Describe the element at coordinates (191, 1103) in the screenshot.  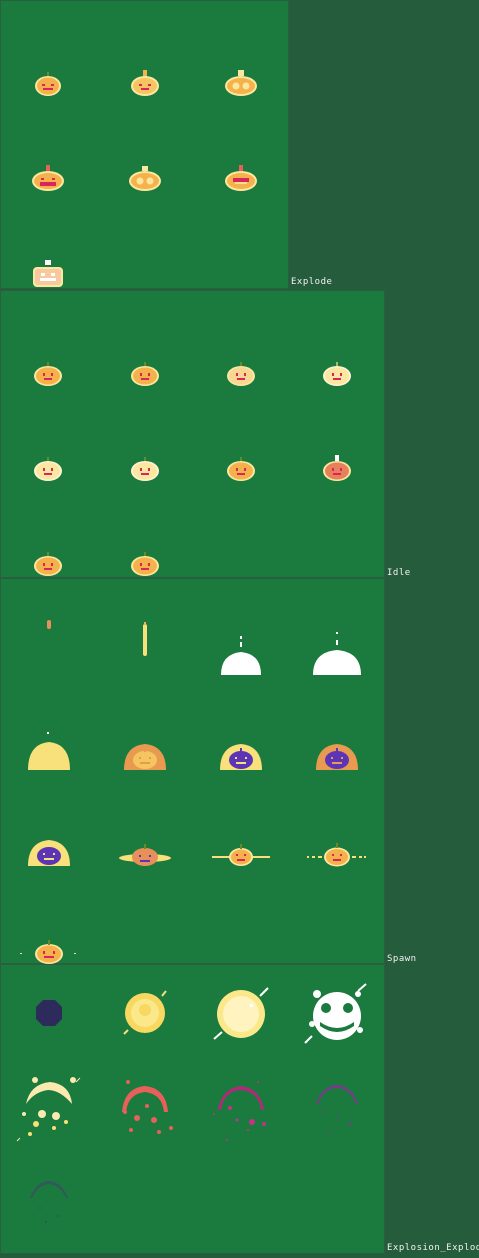
I see `explosion-frames` at that location.